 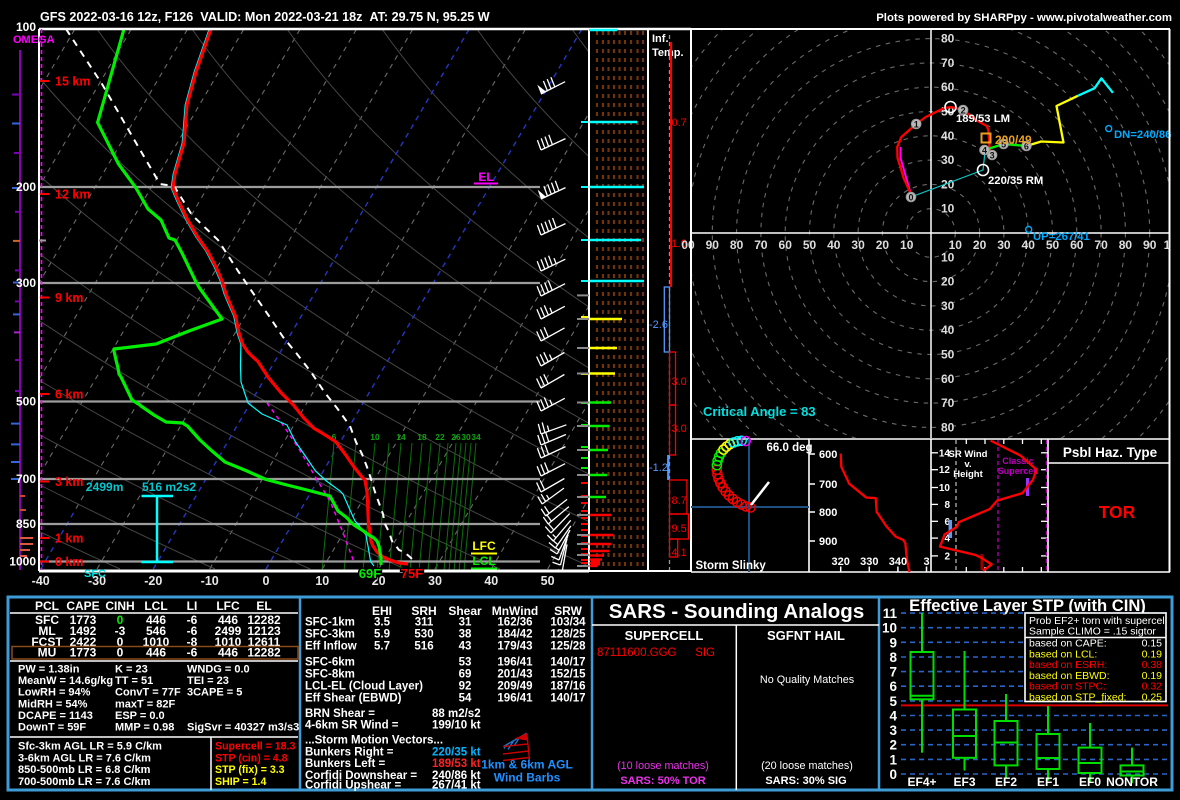 What do you see at coordinates (893, 642) in the screenshot?
I see `svg-text: 9` at bounding box center [893, 642].